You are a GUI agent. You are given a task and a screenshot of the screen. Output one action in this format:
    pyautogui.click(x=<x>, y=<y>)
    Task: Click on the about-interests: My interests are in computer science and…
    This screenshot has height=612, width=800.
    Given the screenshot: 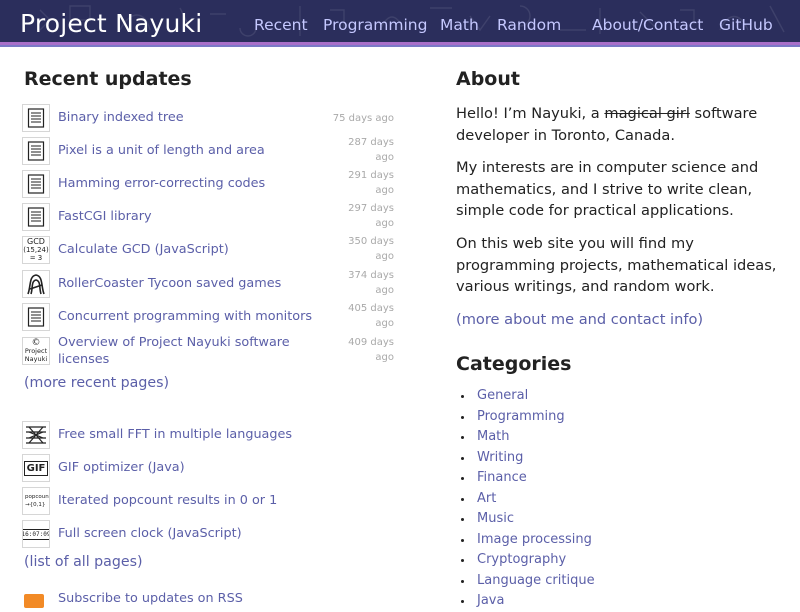 What is the action you would take?
    pyautogui.click(x=607, y=189)
    